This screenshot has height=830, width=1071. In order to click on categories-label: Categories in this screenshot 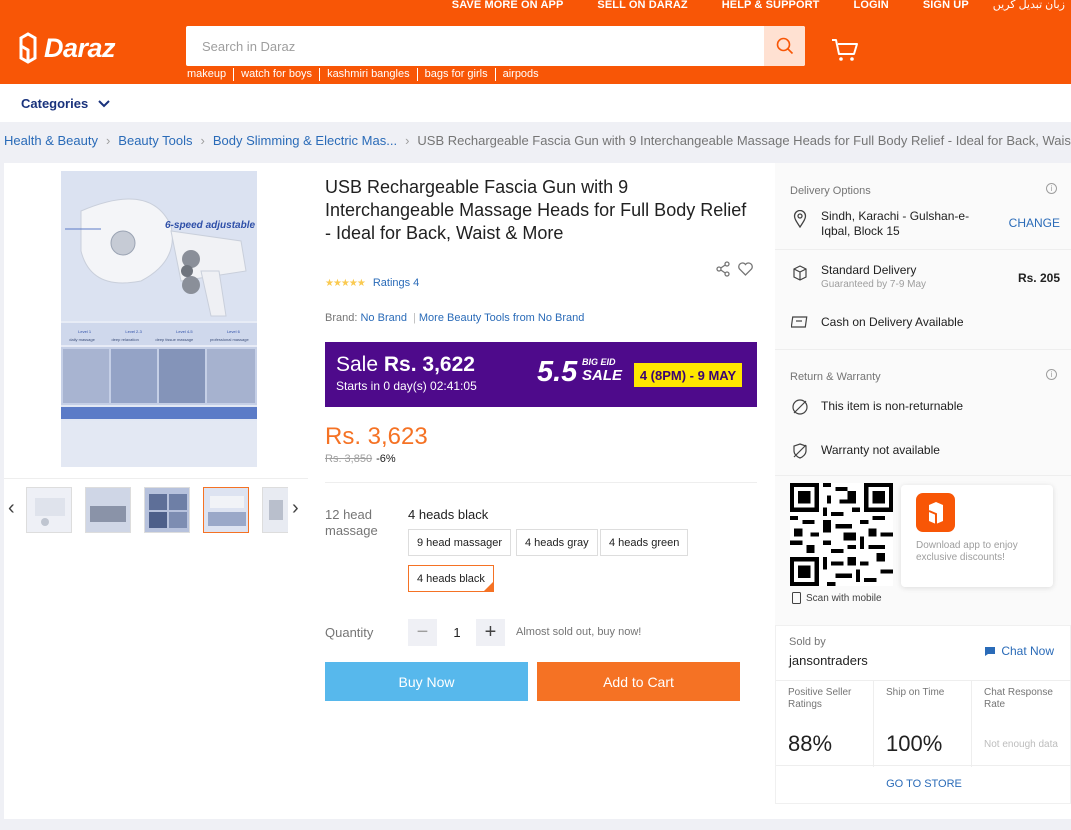, I will do `click(55, 103)`.